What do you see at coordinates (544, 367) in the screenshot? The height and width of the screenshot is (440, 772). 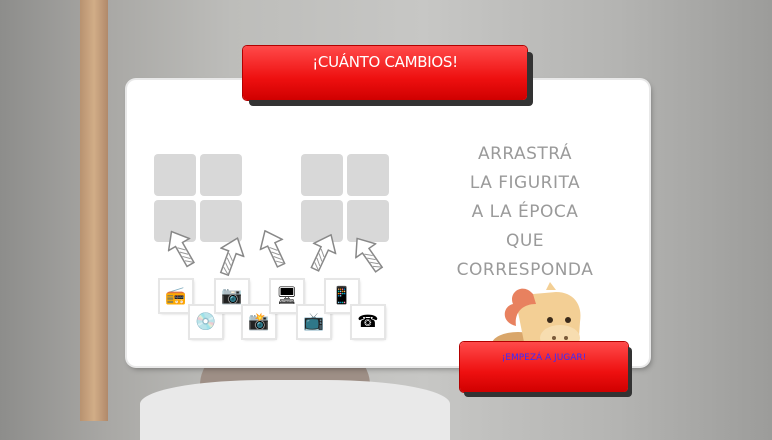 I see `start-game-button: ¡EMPEZÁ A JUGAR!` at bounding box center [544, 367].